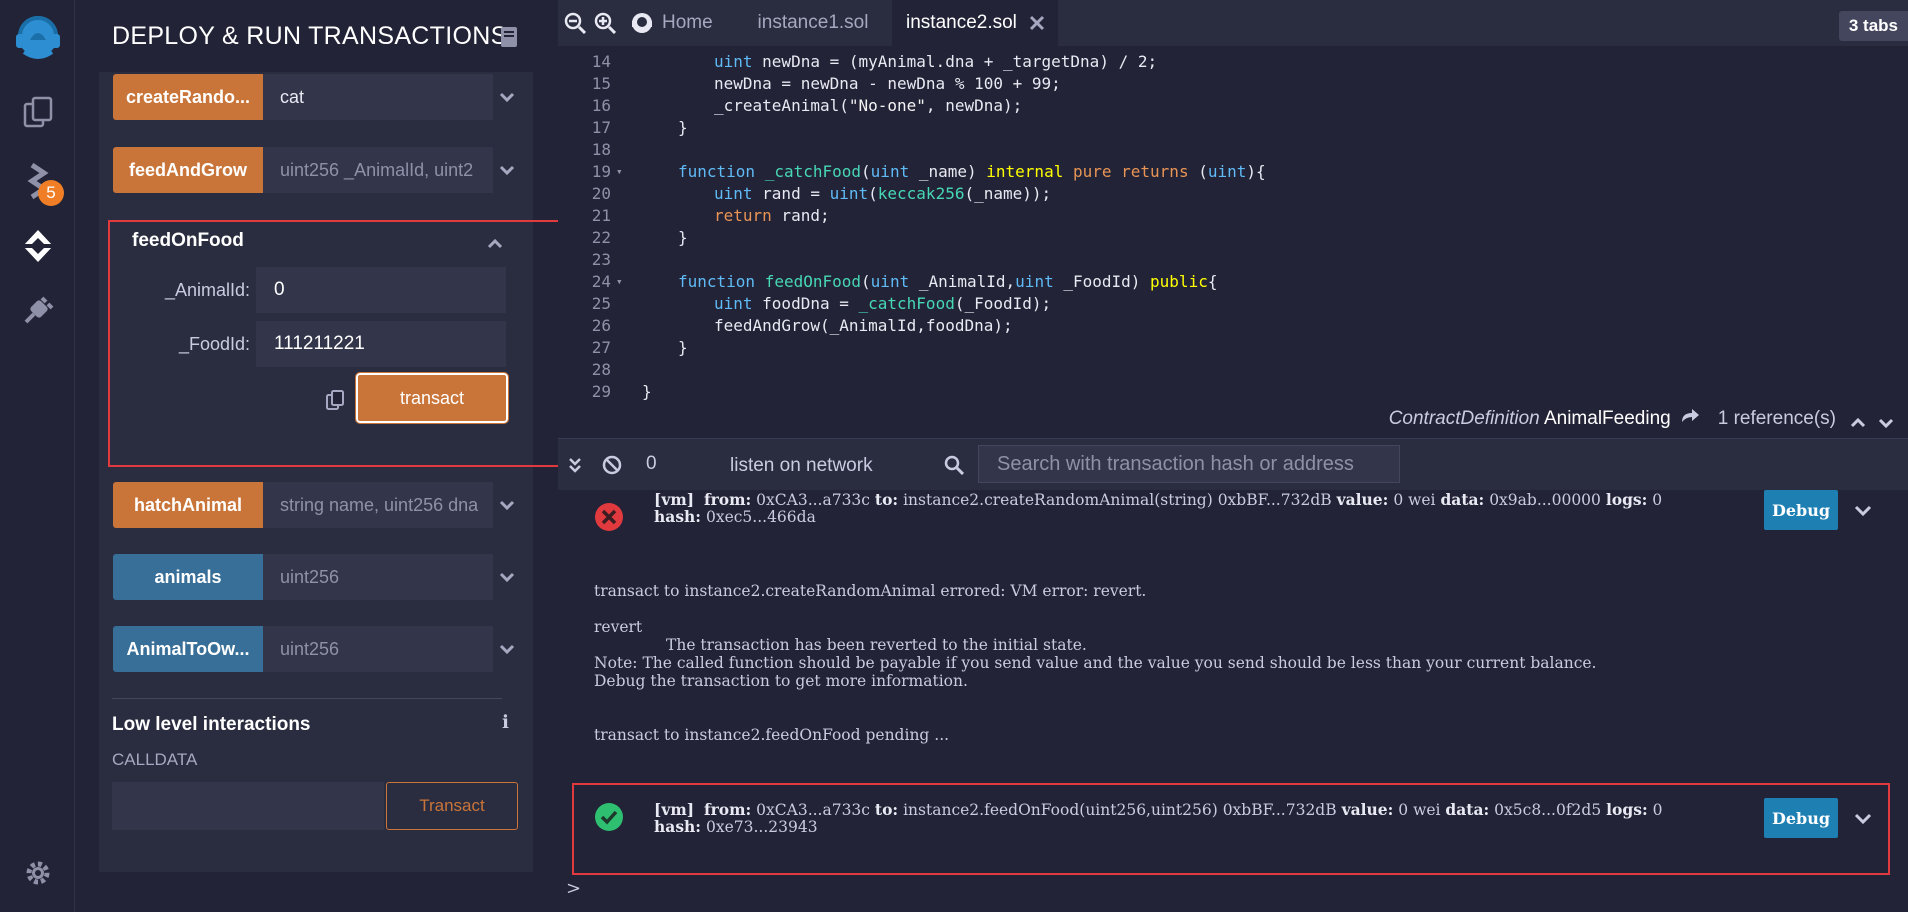 This screenshot has width=1908, height=912. What do you see at coordinates (509, 39) in the screenshot?
I see `docs-icon` at bounding box center [509, 39].